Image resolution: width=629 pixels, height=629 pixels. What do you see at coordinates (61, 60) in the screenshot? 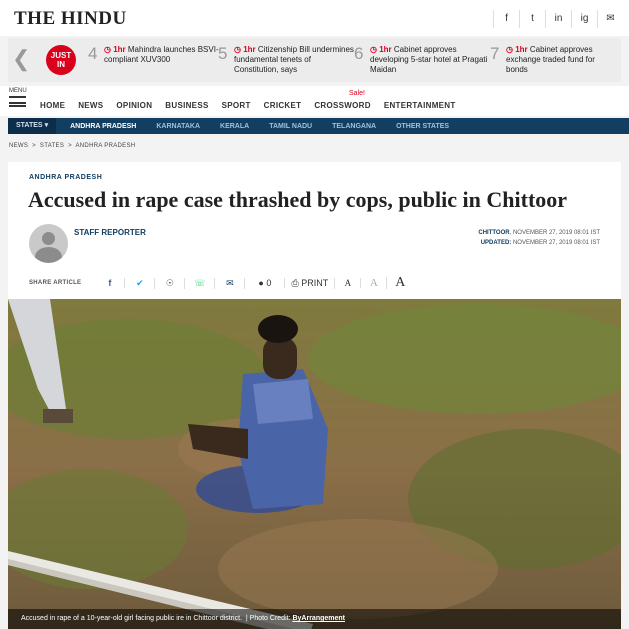
I see `just-in-badge: JUST IN` at bounding box center [61, 60].